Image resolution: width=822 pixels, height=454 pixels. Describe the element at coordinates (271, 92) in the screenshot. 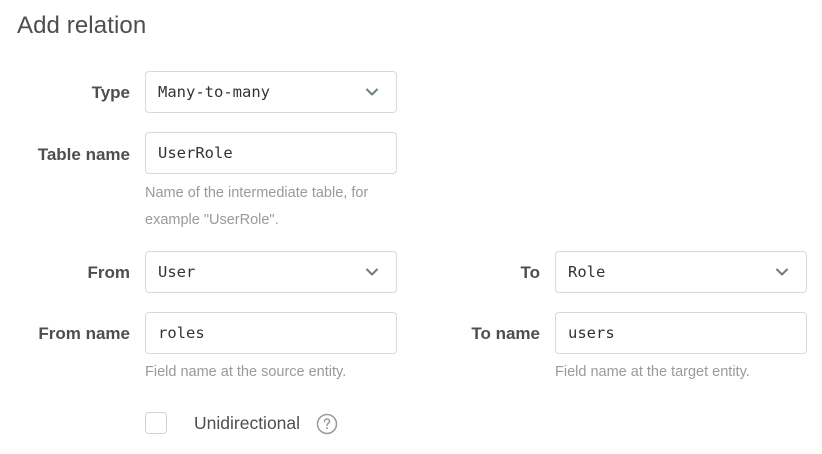

I see `type-select: Many-to-many` at that location.